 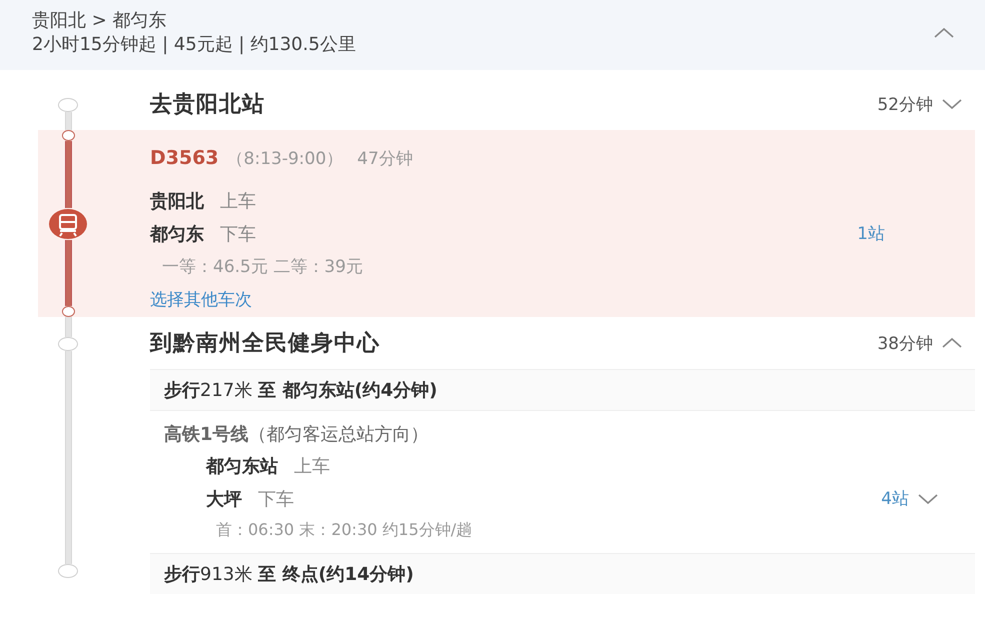 I want to click on train-number: D3563, so click(x=184, y=158).